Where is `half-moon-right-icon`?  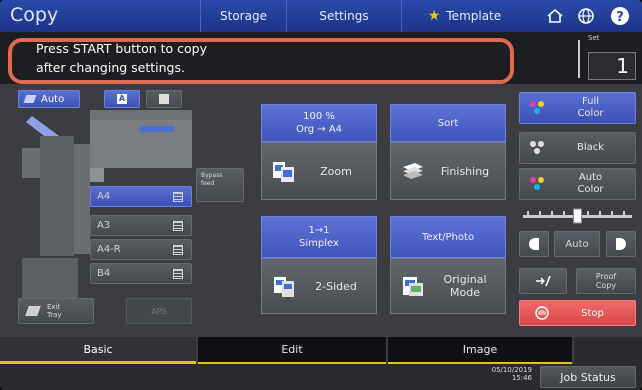 half-moon-right-icon is located at coordinates (621, 244).